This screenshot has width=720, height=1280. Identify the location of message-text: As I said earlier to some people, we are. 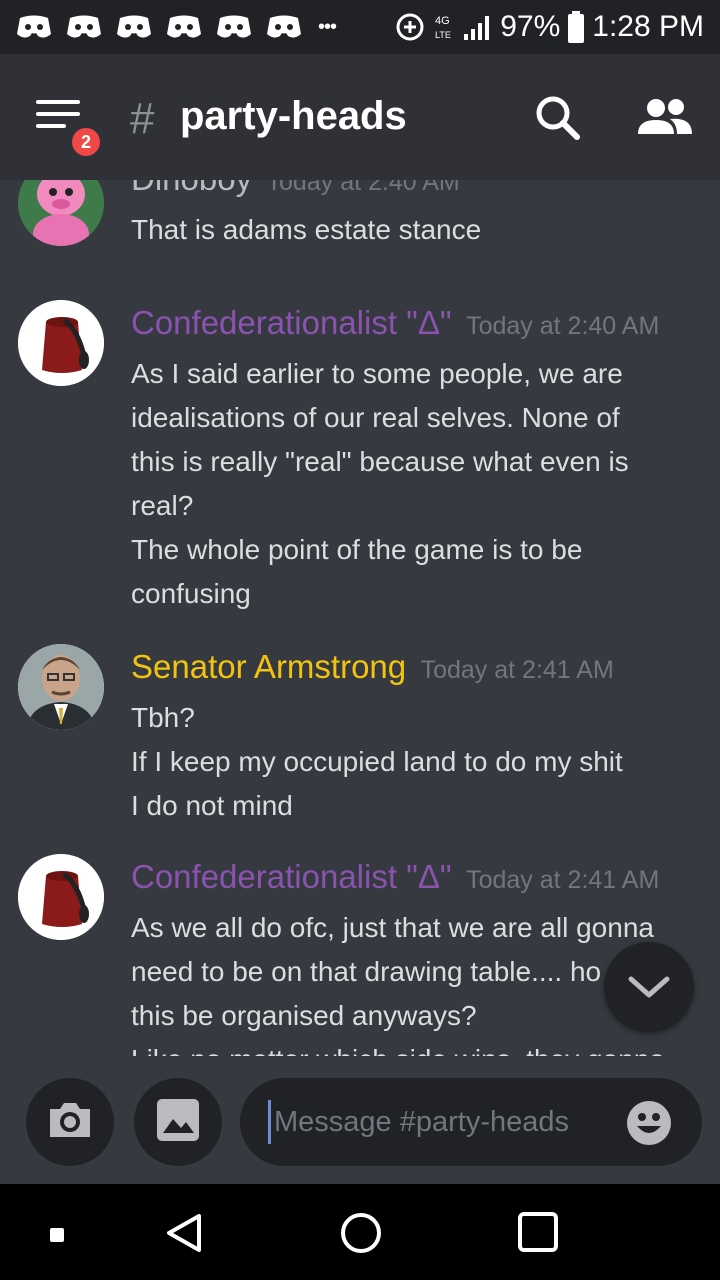
(377, 373).